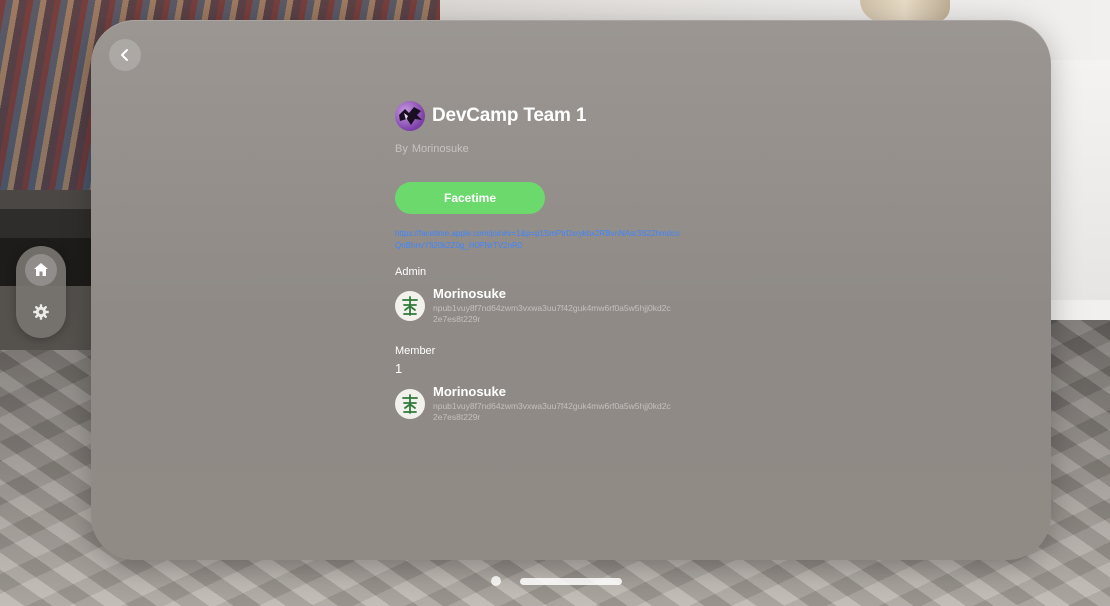 The image size is (1110, 606). I want to click on team-avatar, so click(410, 116).